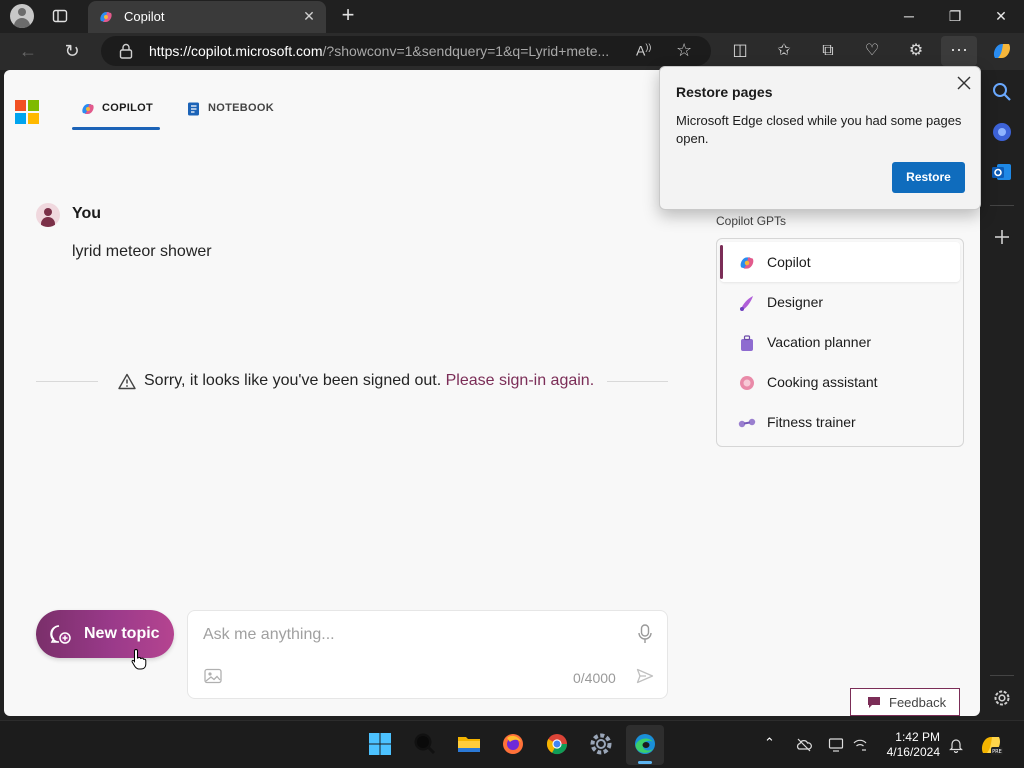 Image resolution: width=1024 pixels, height=768 pixels. Describe the element at coordinates (1002, 237) in the screenshot. I see `add-icon` at that location.